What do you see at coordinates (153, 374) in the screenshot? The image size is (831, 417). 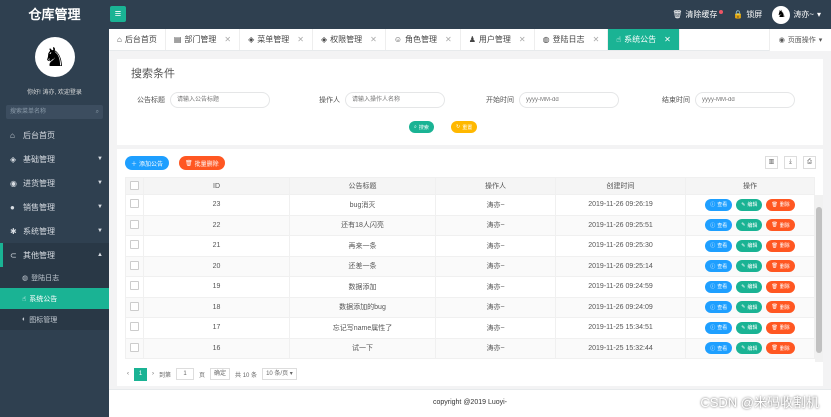 I see `next-page-icon: ›` at bounding box center [153, 374].